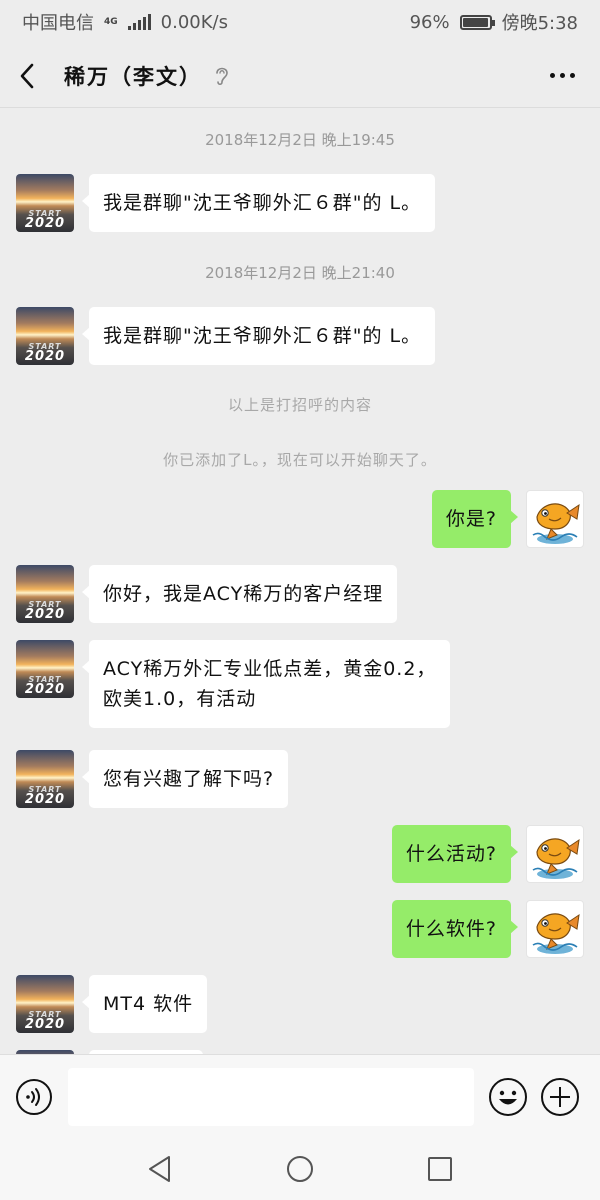 Image resolution: width=600 pixels, height=1200 pixels. What do you see at coordinates (475, 519) in the screenshot?
I see `my-message-bubble: 你是?` at bounding box center [475, 519].